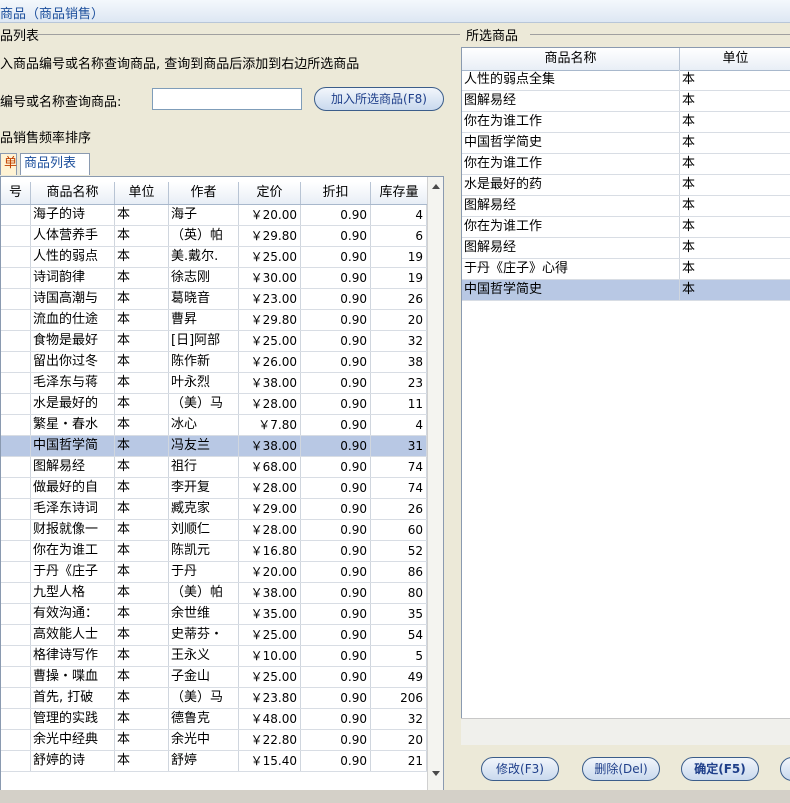 The image size is (790, 803). Describe the element at coordinates (16, 193) in the screenshot. I see `col-id: 号` at that location.